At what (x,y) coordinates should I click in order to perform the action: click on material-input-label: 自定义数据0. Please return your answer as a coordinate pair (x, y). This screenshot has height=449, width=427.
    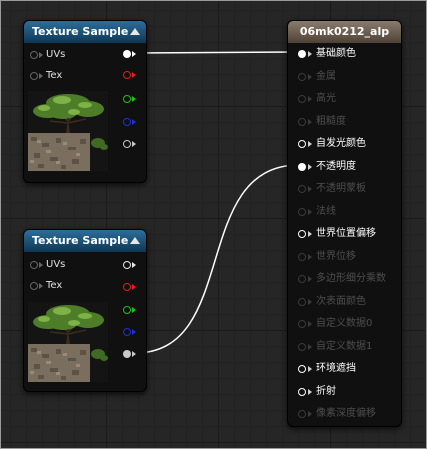
    Looking at the image, I should click on (344, 323).